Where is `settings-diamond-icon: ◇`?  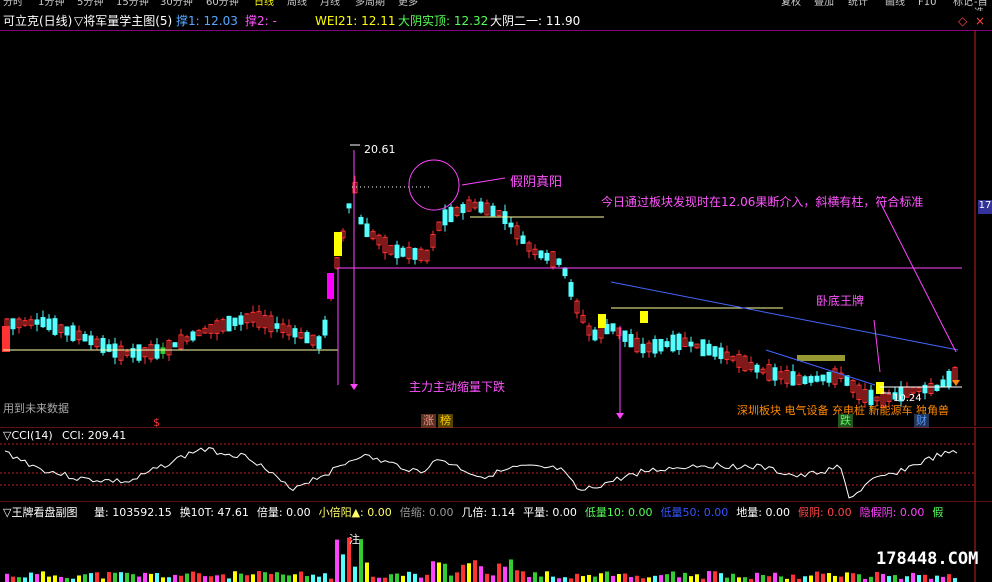 settings-diamond-icon: ◇ is located at coordinates (962, 21).